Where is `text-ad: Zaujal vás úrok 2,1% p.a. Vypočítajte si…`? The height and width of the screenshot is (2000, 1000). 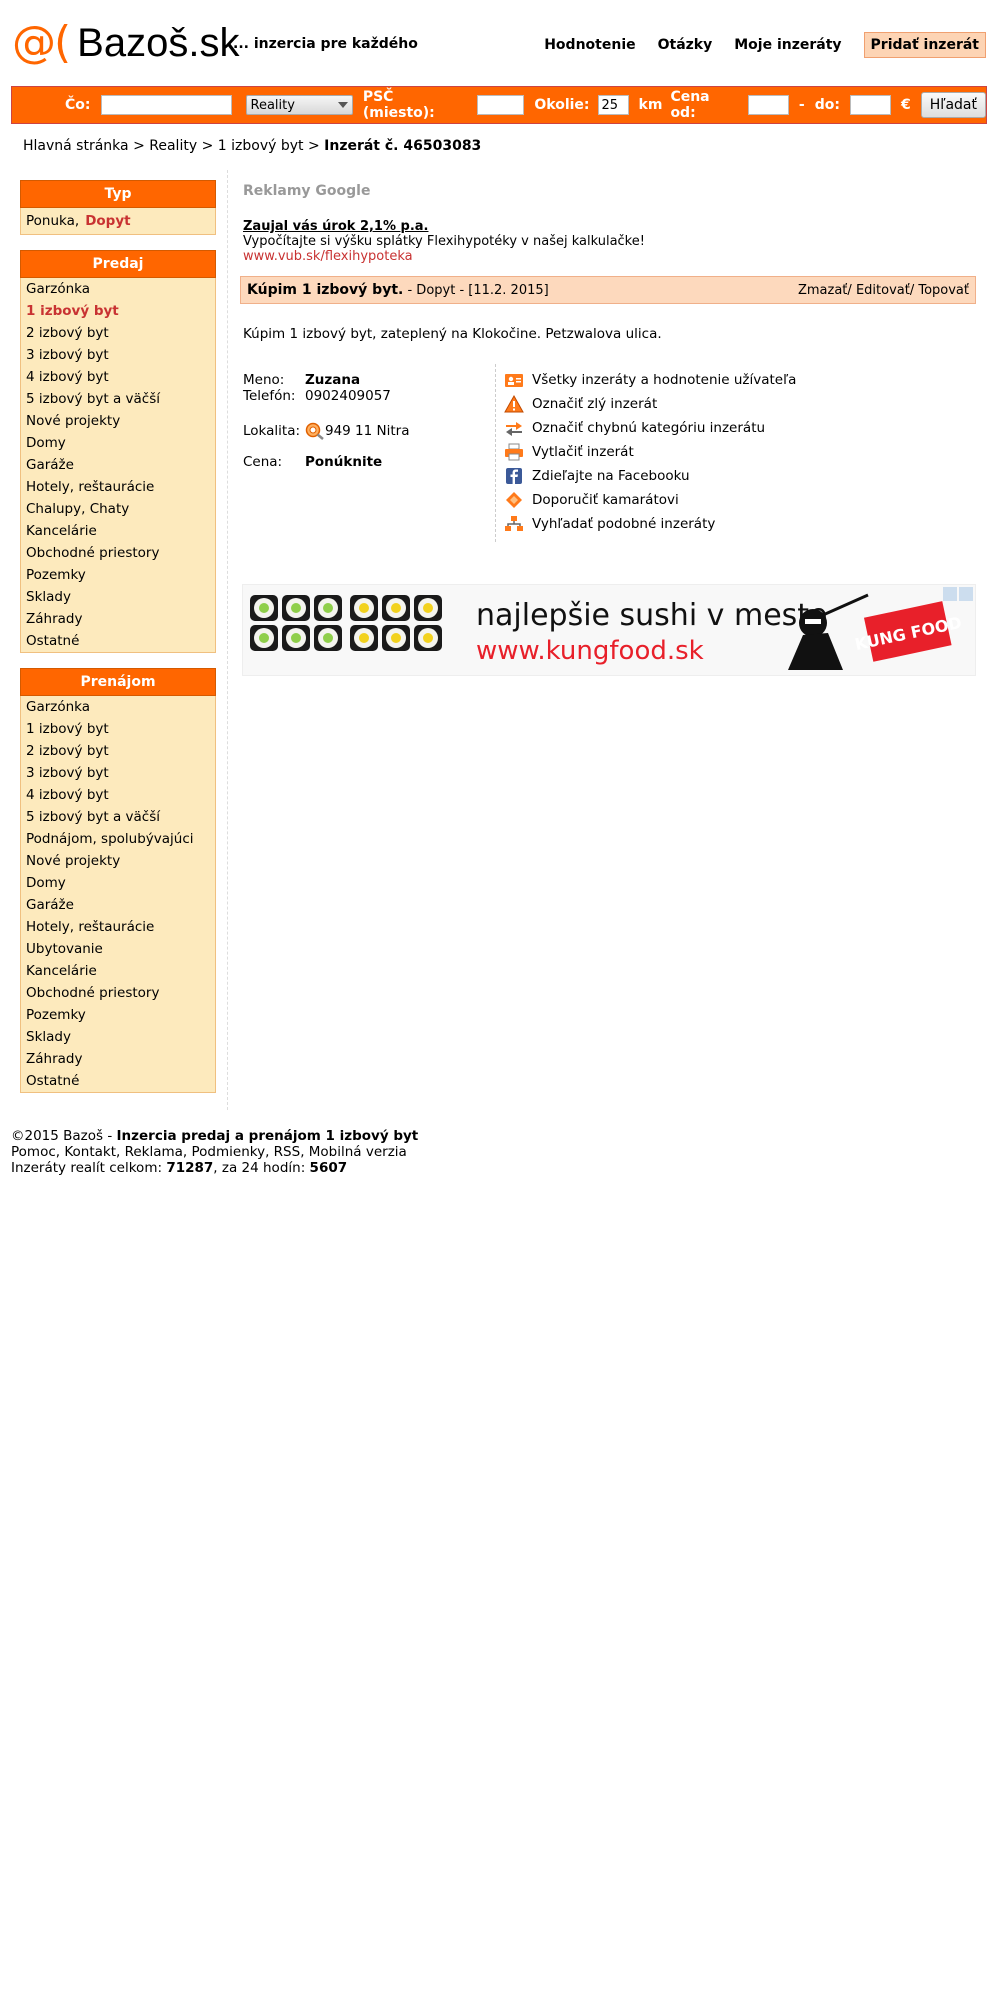
text-ad: Zaujal vás úrok 2,1% p.a. Vypočítajte si… is located at coordinates (609, 241).